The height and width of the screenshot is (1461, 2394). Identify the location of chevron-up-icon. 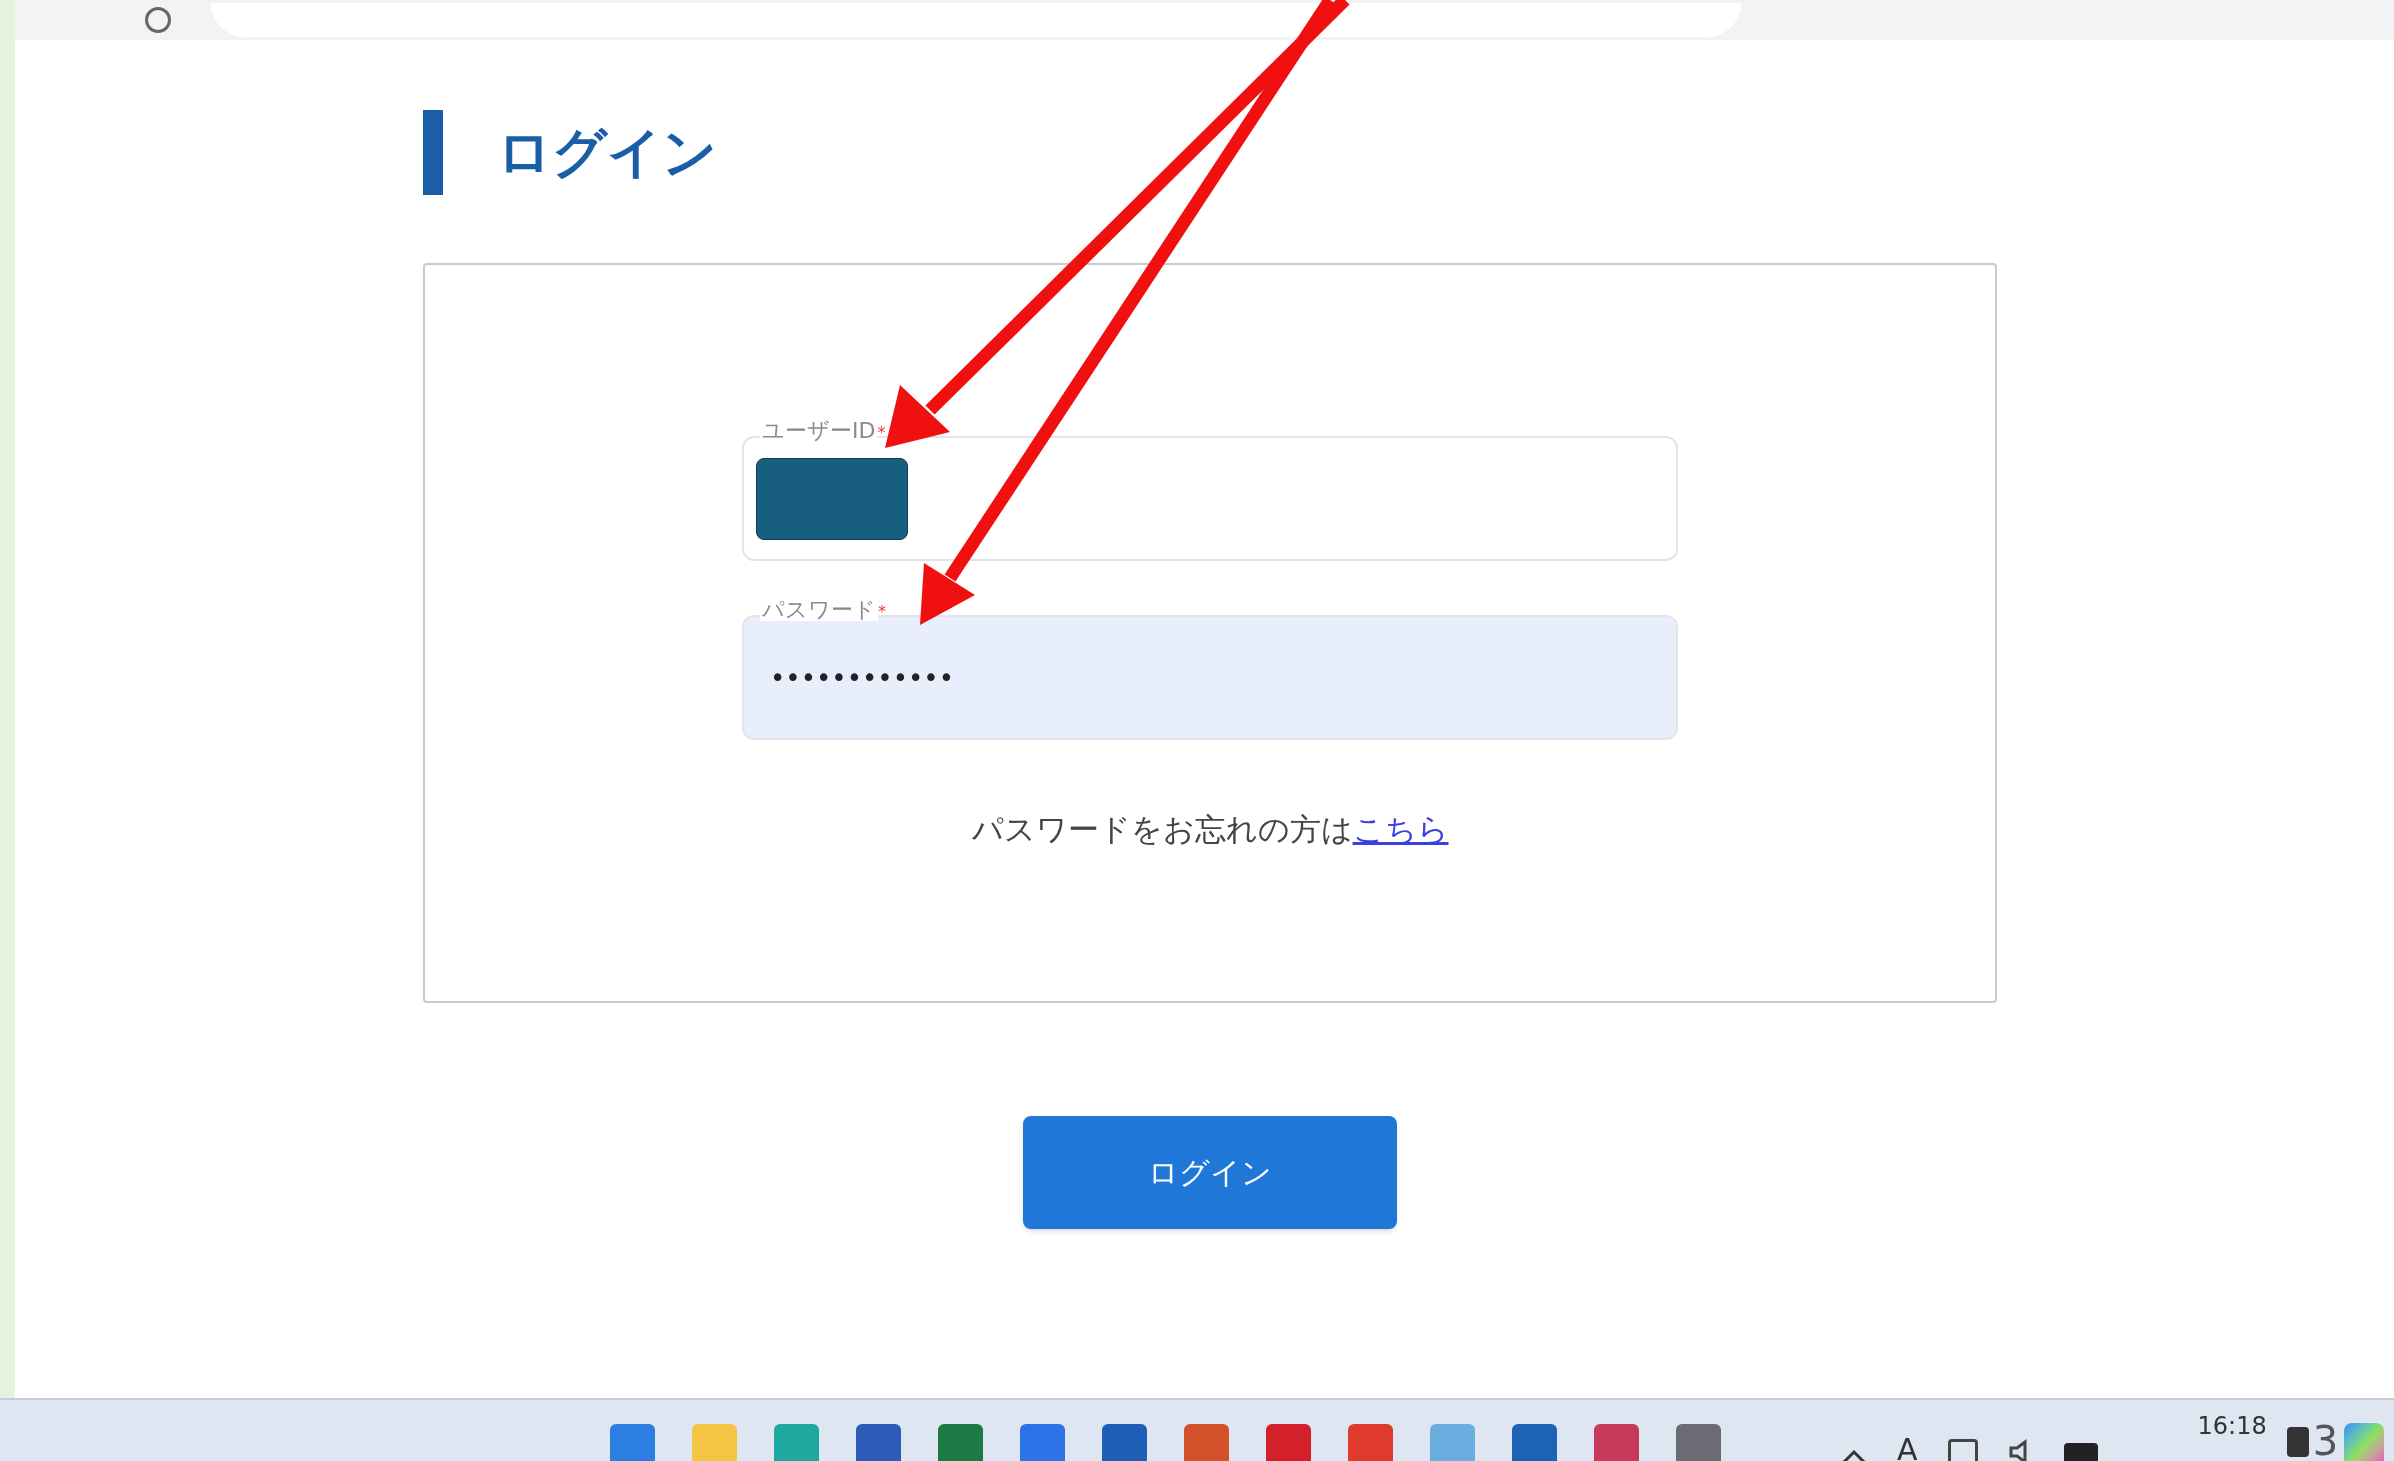
(1854, 1455).